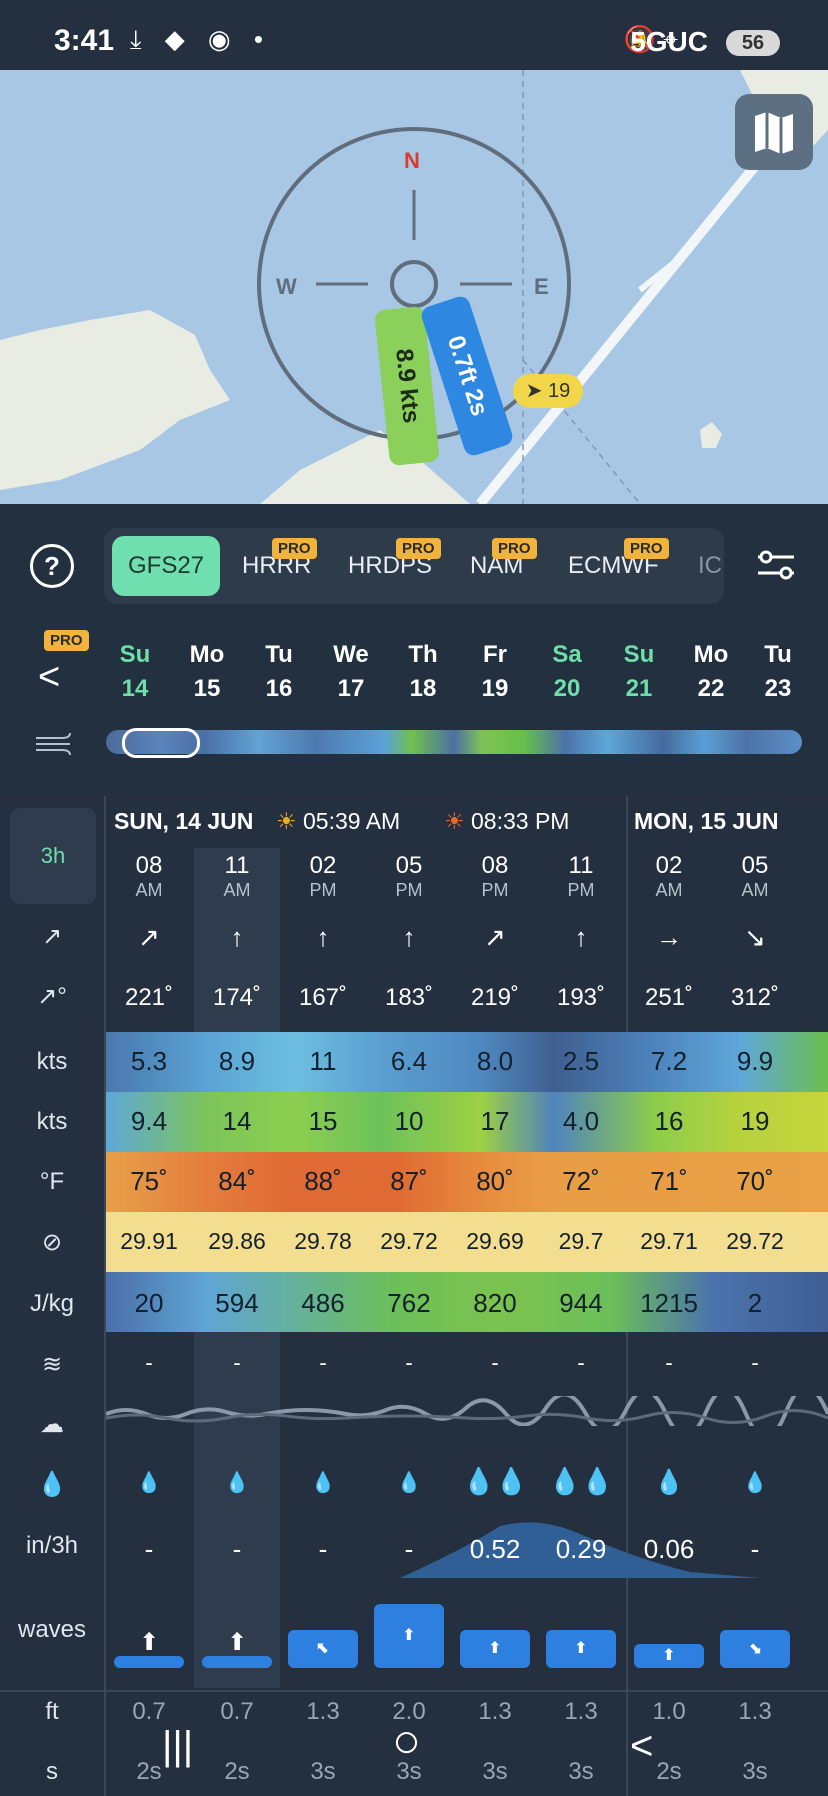 The width and height of the screenshot is (828, 1796). I want to click on wind-cell: 11, so click(323, 1061).